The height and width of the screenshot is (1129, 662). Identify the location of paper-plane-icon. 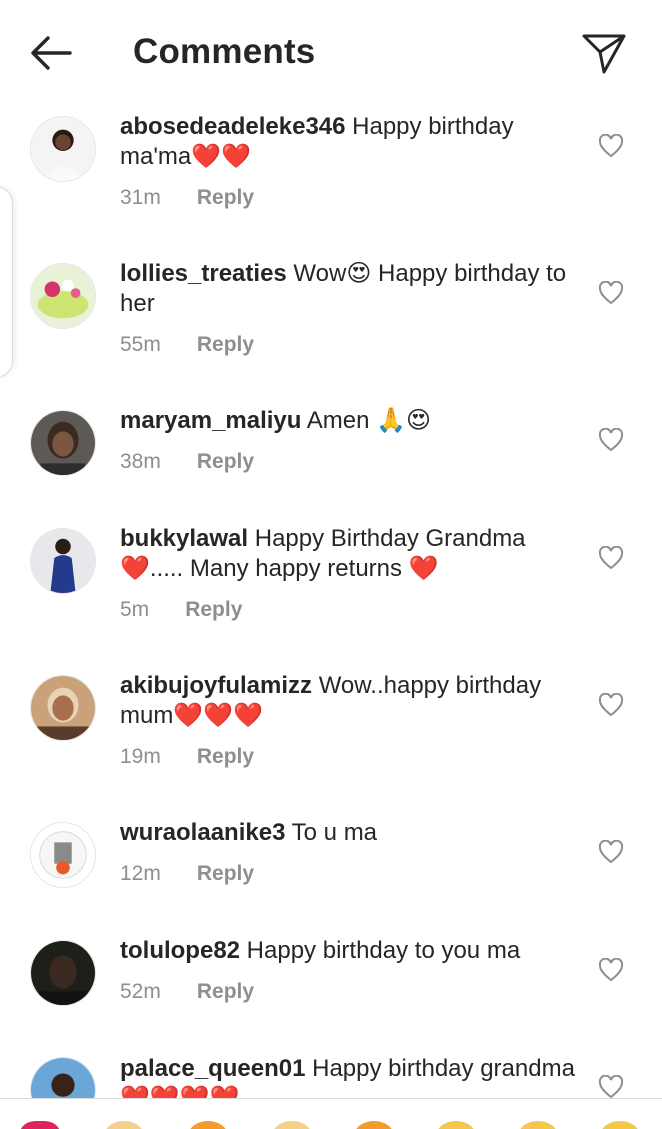
(604, 53).